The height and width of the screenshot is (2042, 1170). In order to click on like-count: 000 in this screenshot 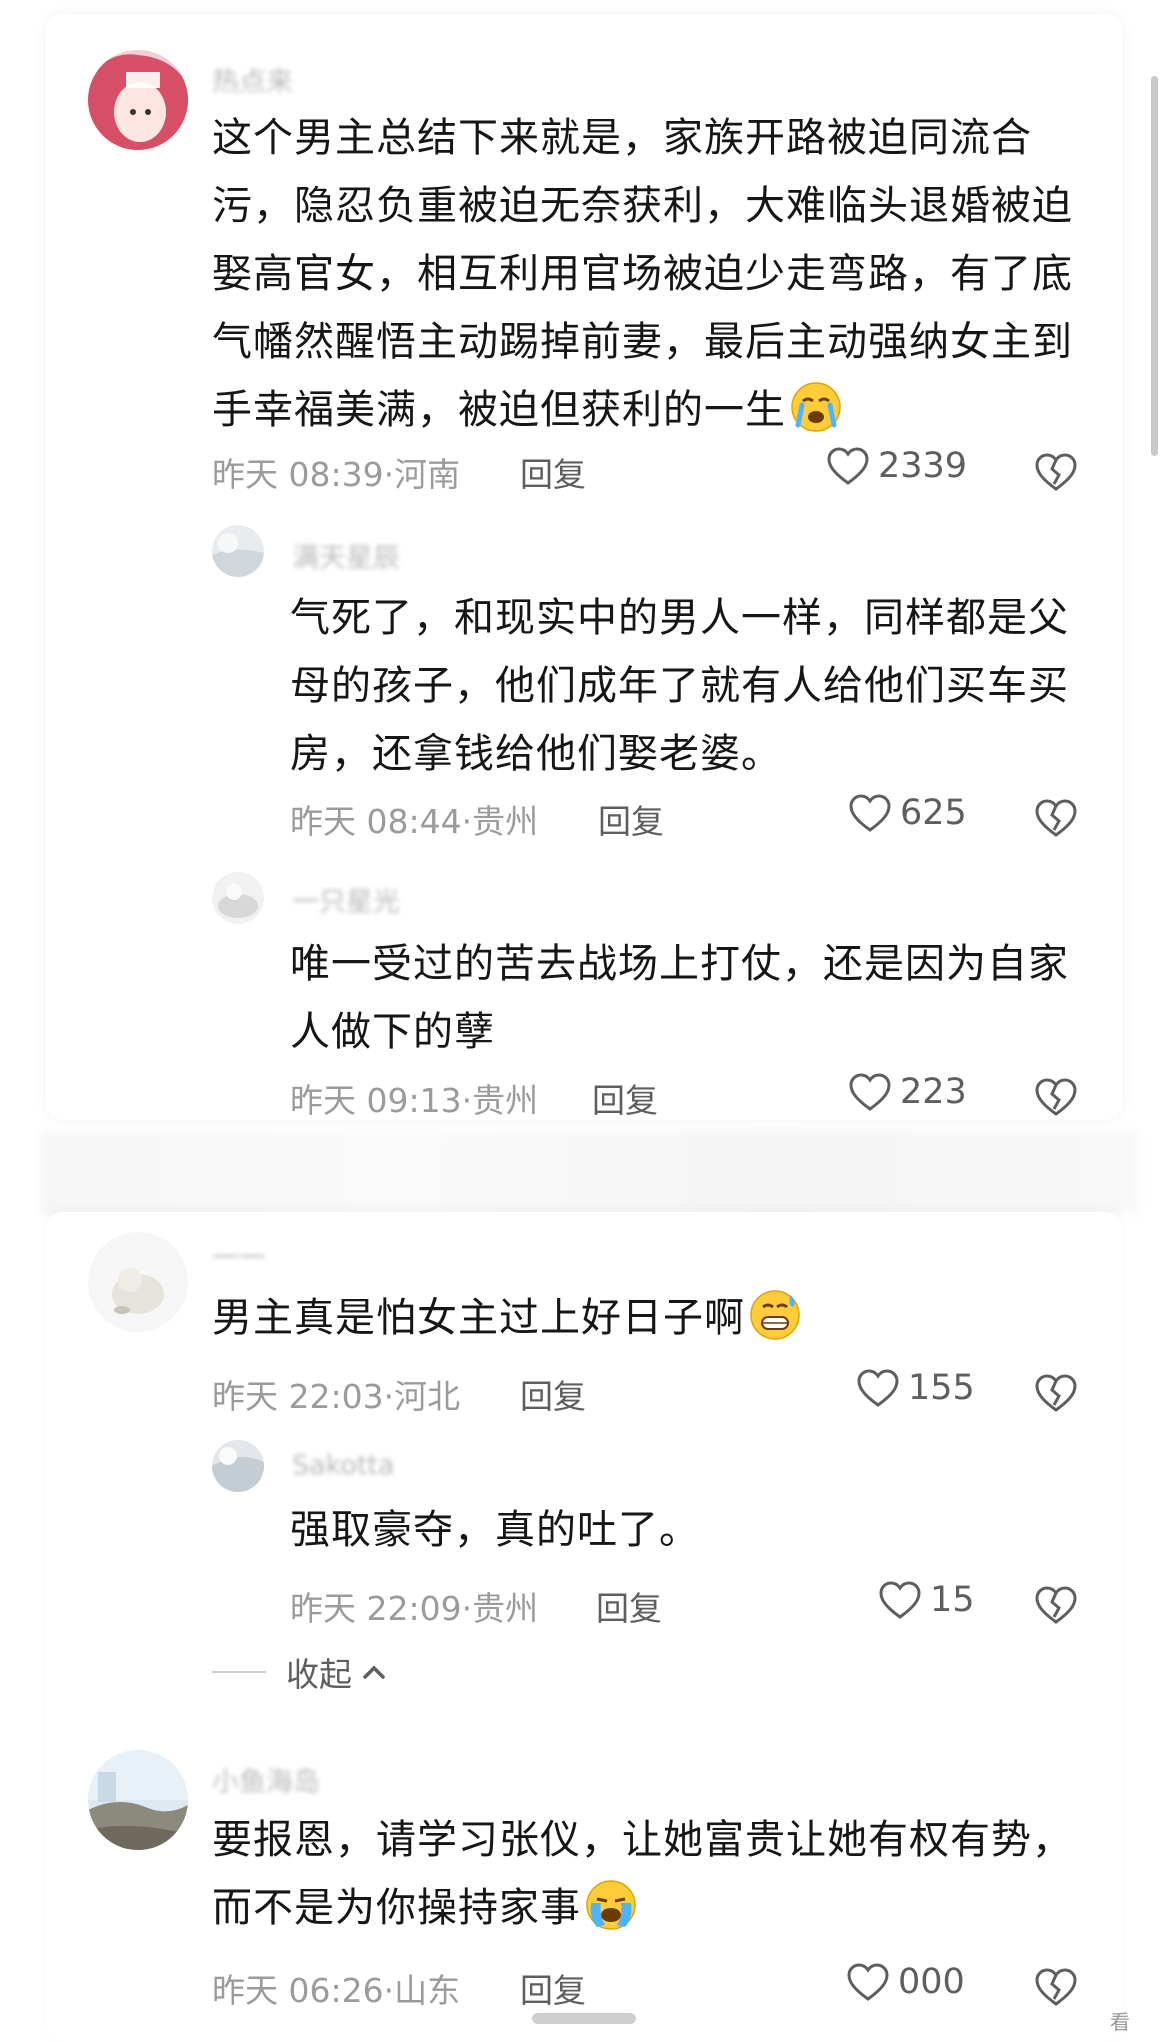, I will do `click(931, 1982)`.